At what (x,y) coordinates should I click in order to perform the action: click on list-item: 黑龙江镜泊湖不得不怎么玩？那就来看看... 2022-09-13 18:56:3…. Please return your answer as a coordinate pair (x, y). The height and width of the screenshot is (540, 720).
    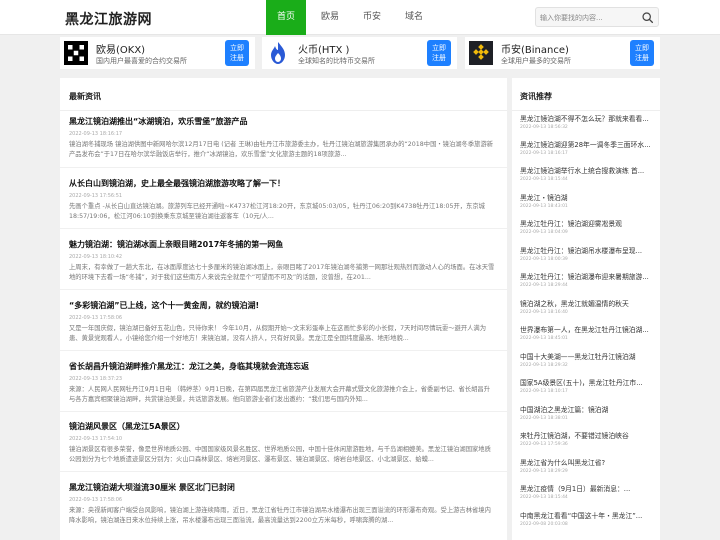
    Looking at the image, I should click on (588, 122).